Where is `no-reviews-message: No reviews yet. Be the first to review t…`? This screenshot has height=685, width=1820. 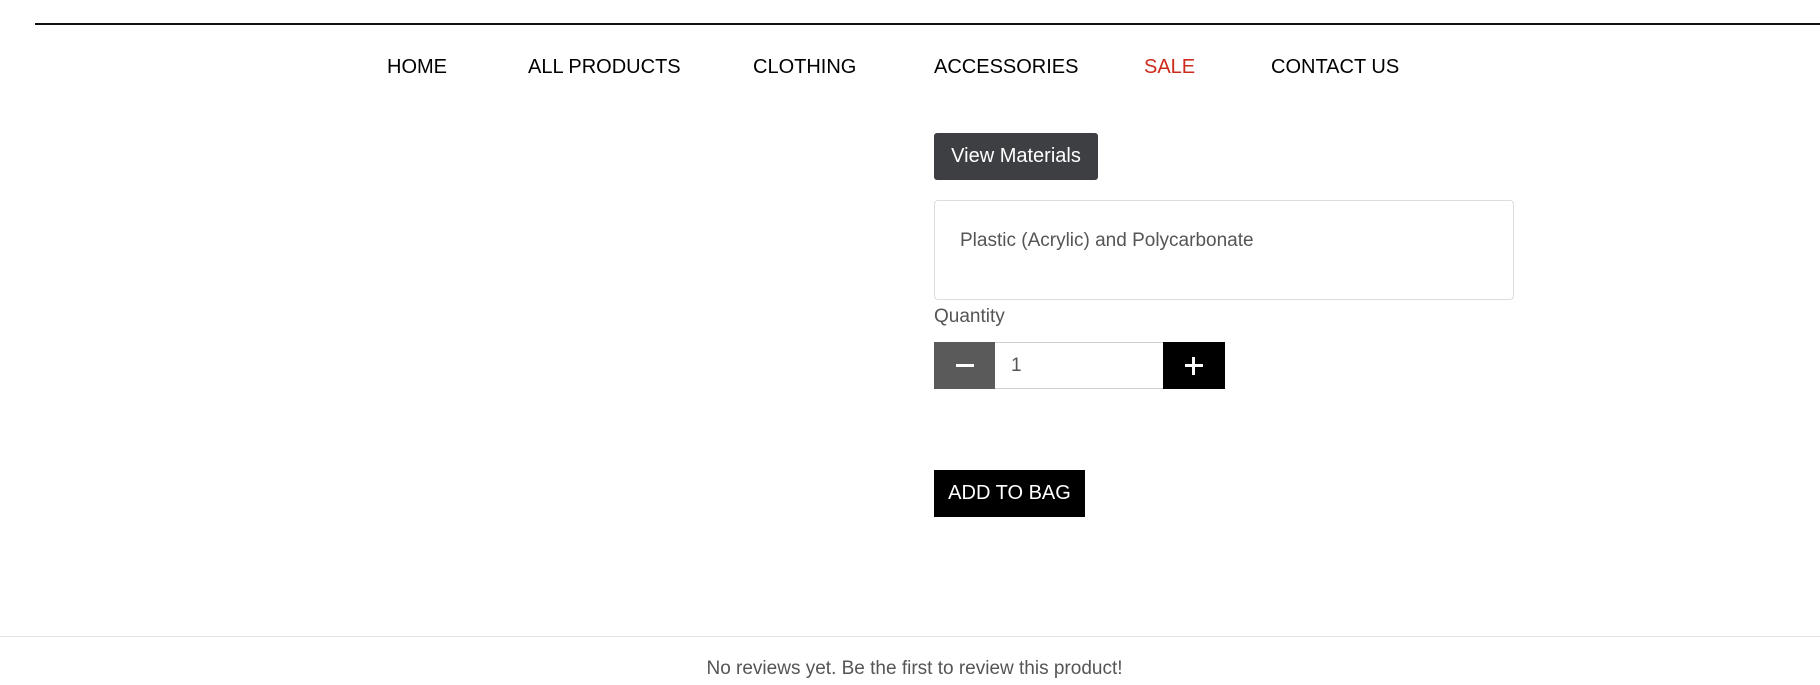 no-reviews-message: No reviews yet. Be the first to review t… is located at coordinates (914, 668).